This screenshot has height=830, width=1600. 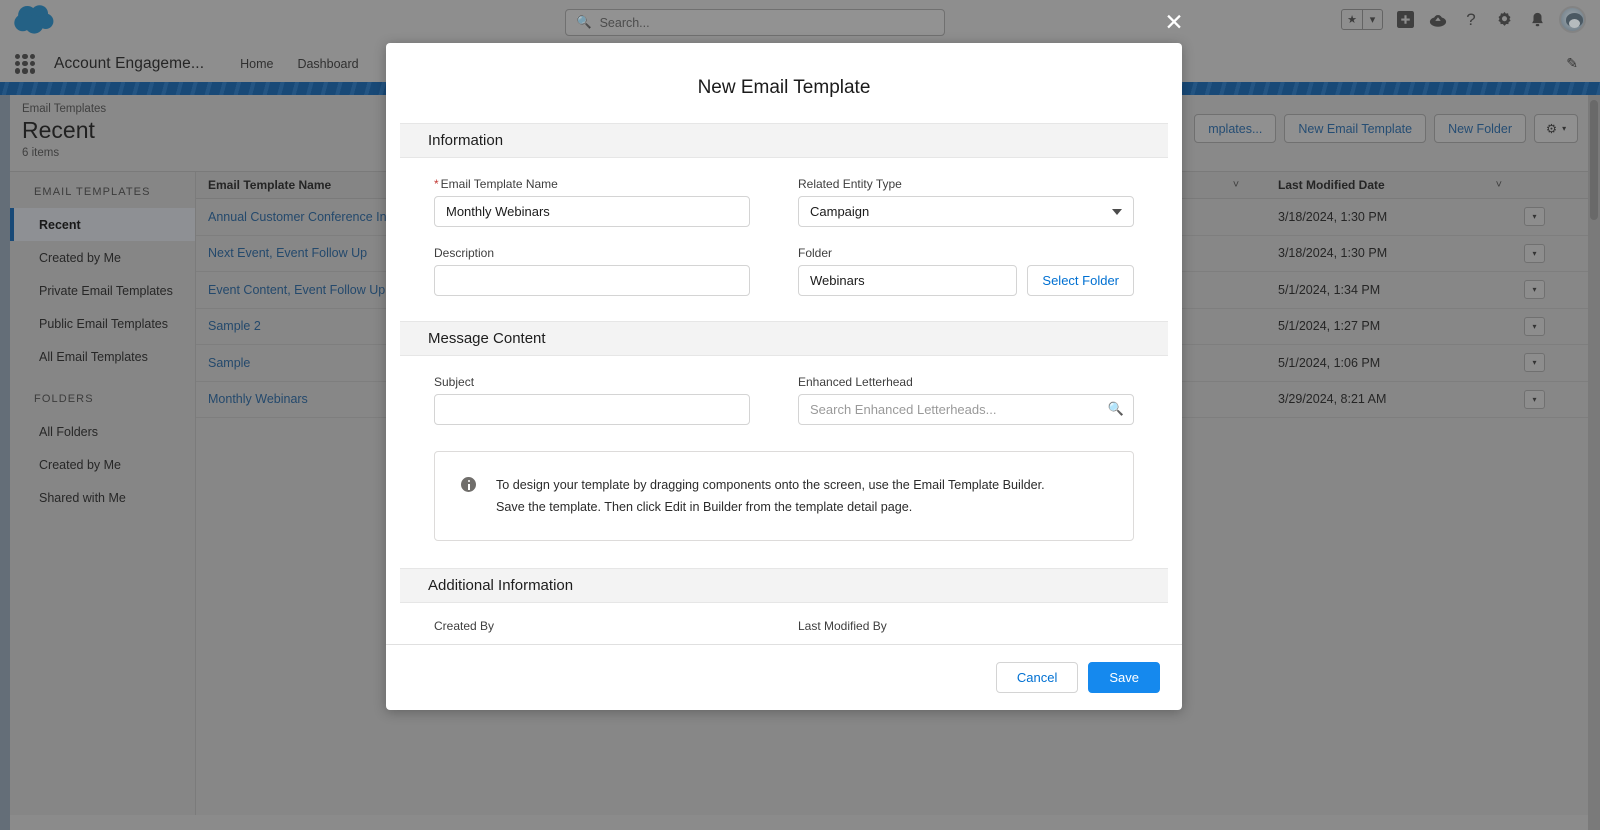 What do you see at coordinates (842, 626) in the screenshot?
I see `field-label: Last Modified By` at bounding box center [842, 626].